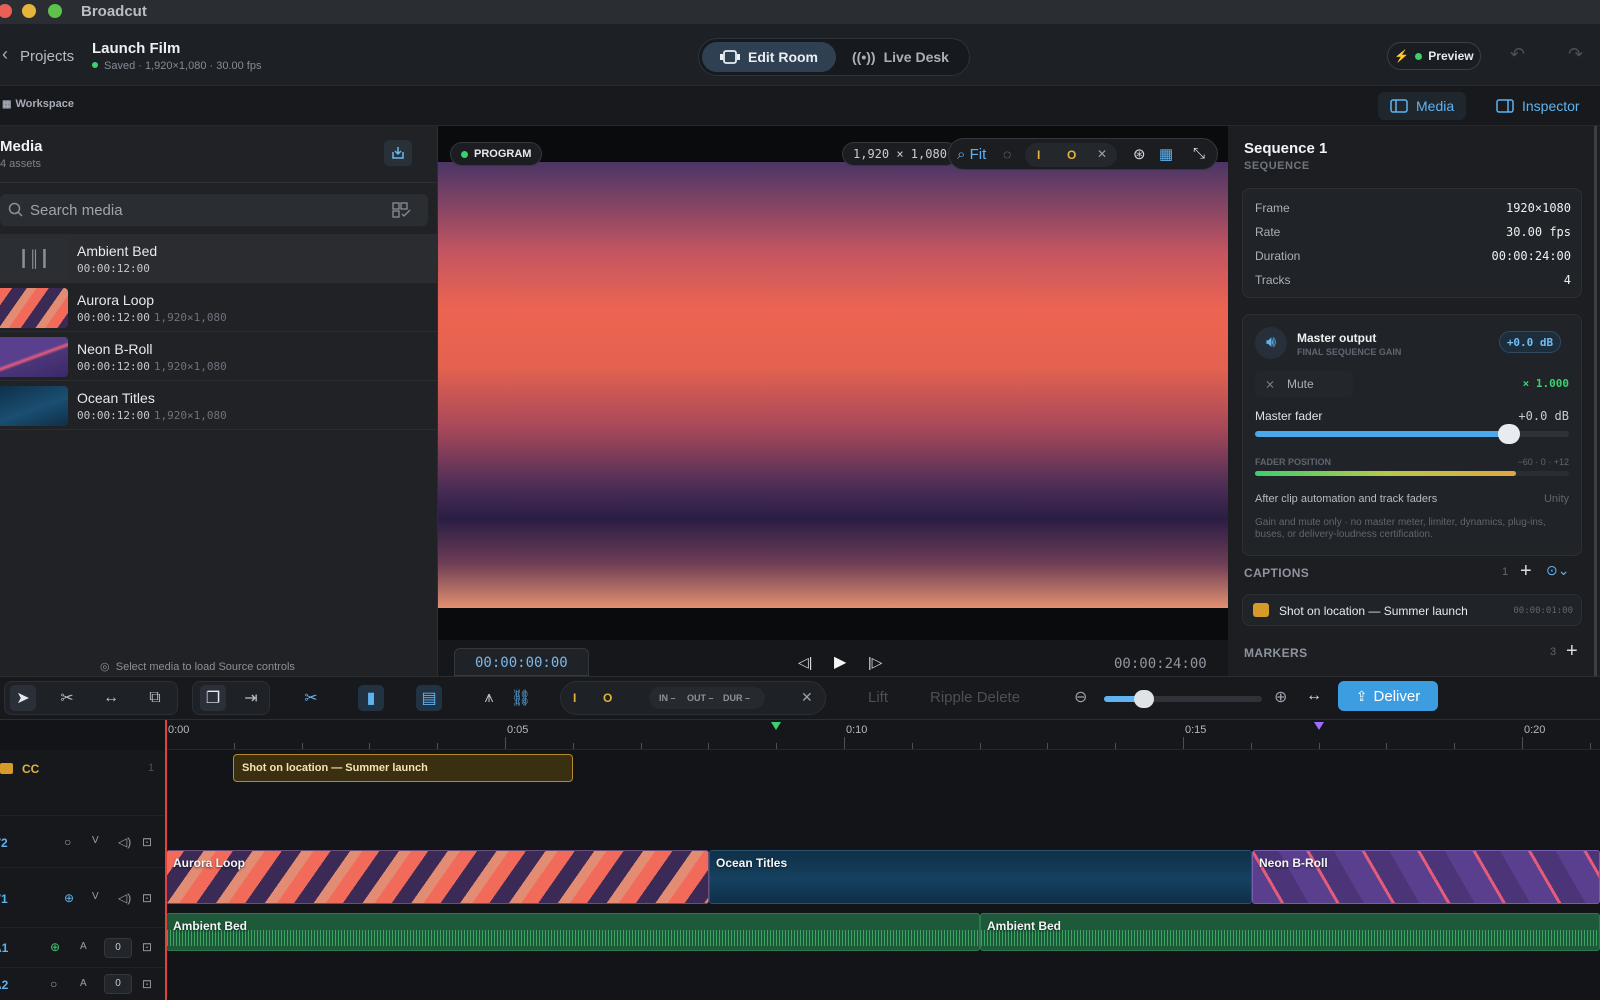 This screenshot has width=1600, height=1000. Describe the element at coordinates (971, 154) in the screenshot. I see `fit-zoom-control: ⌕ Fit` at that location.